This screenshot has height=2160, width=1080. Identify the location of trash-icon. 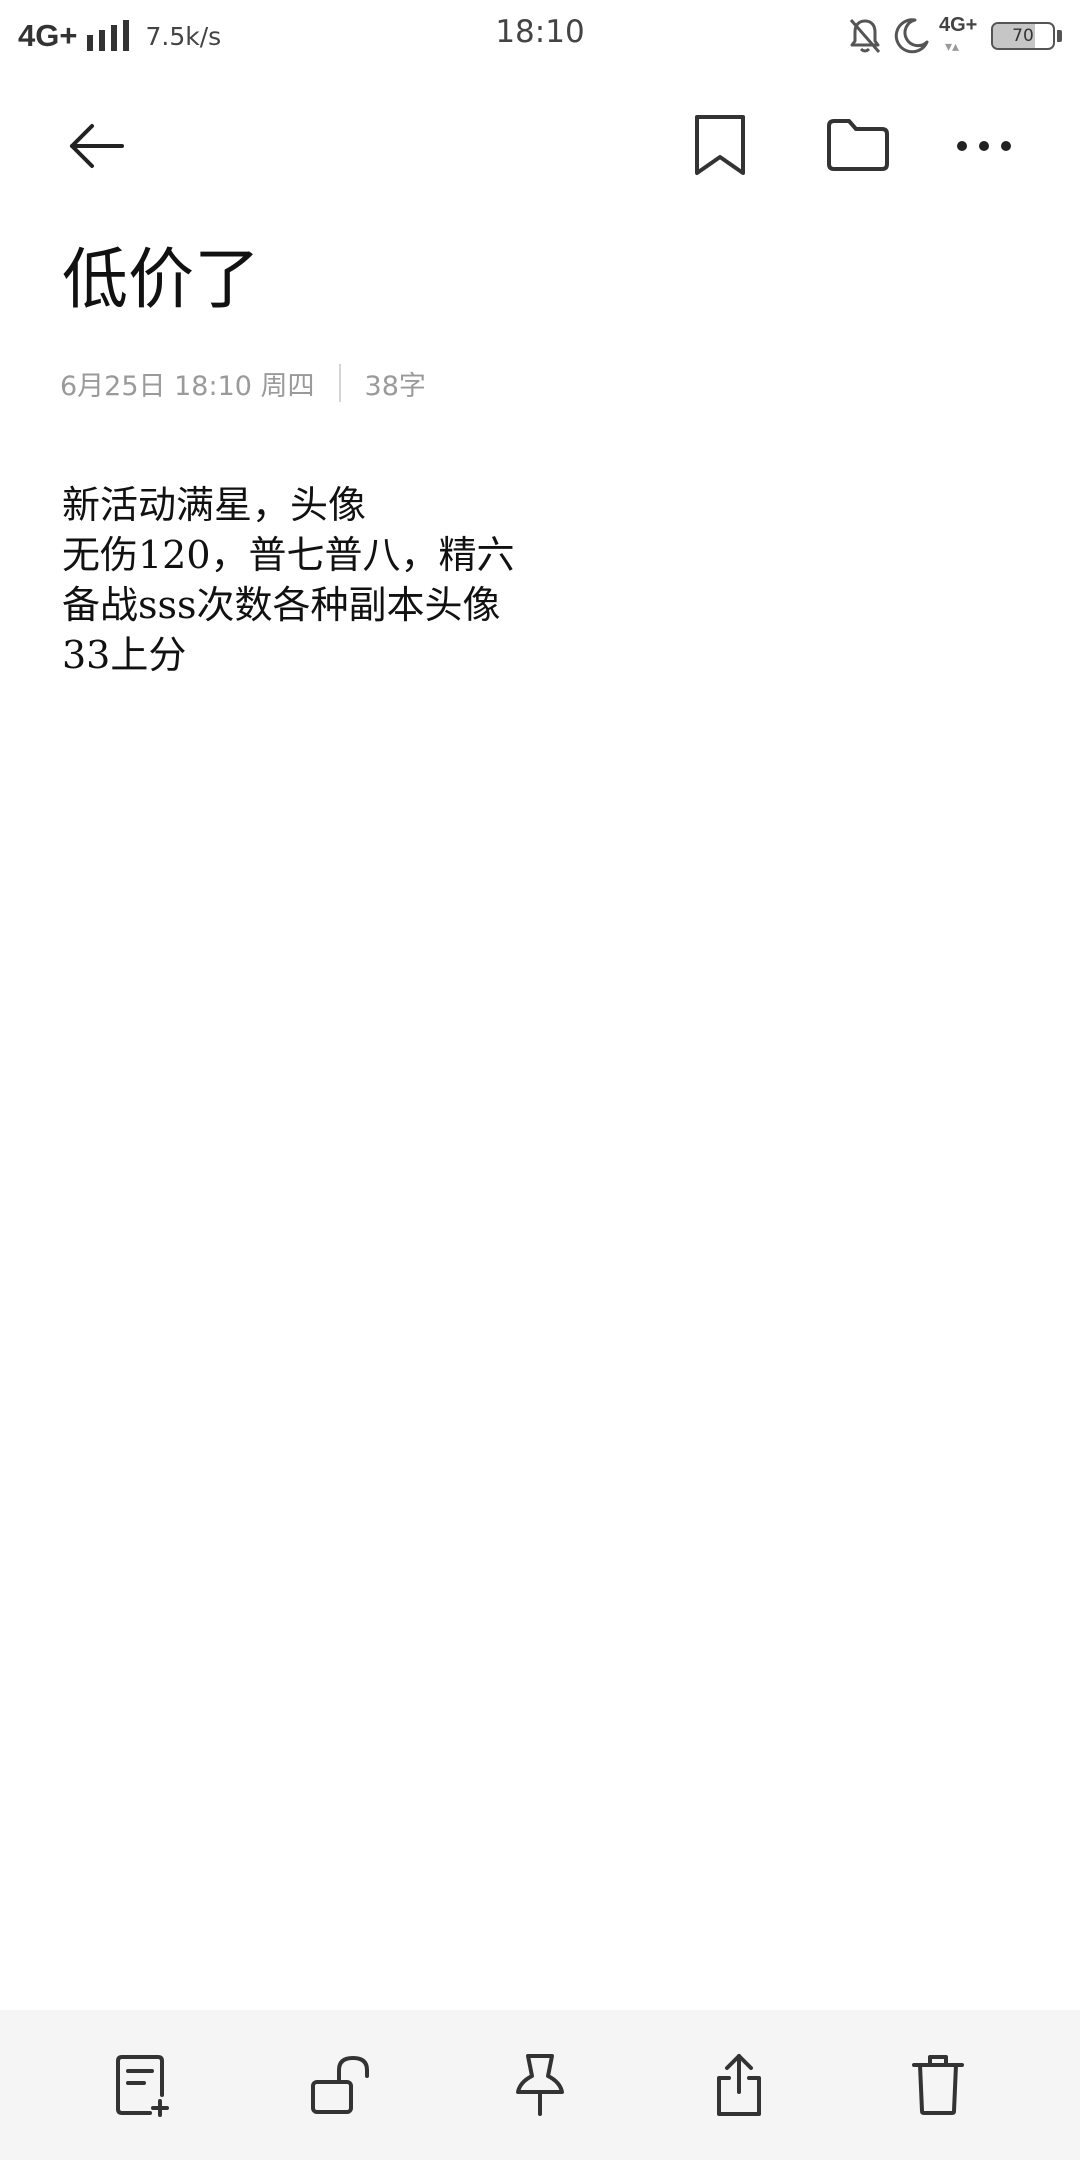
(938, 2085).